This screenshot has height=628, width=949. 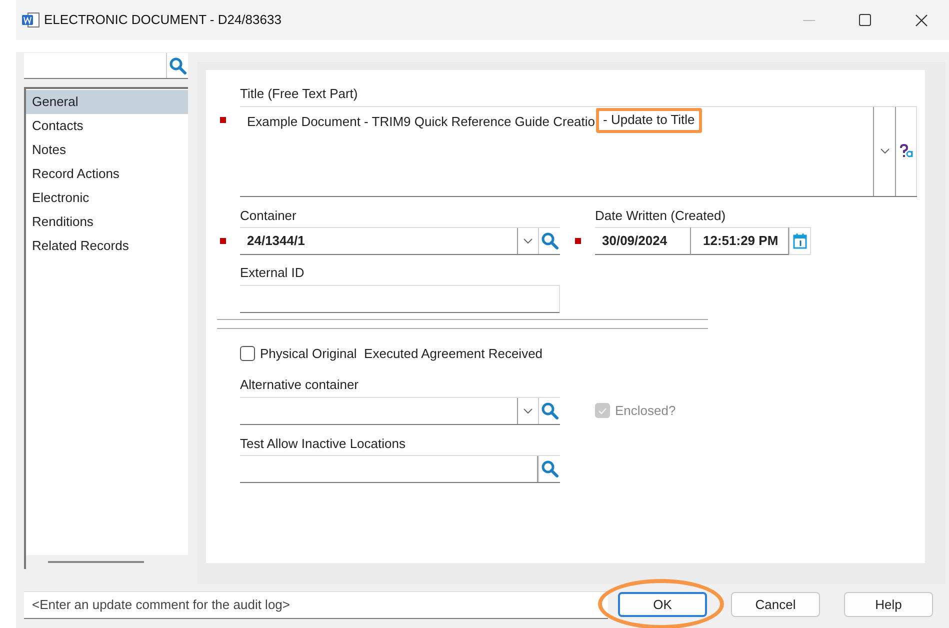 What do you see at coordinates (106, 66) in the screenshot?
I see `search-field` at bounding box center [106, 66].